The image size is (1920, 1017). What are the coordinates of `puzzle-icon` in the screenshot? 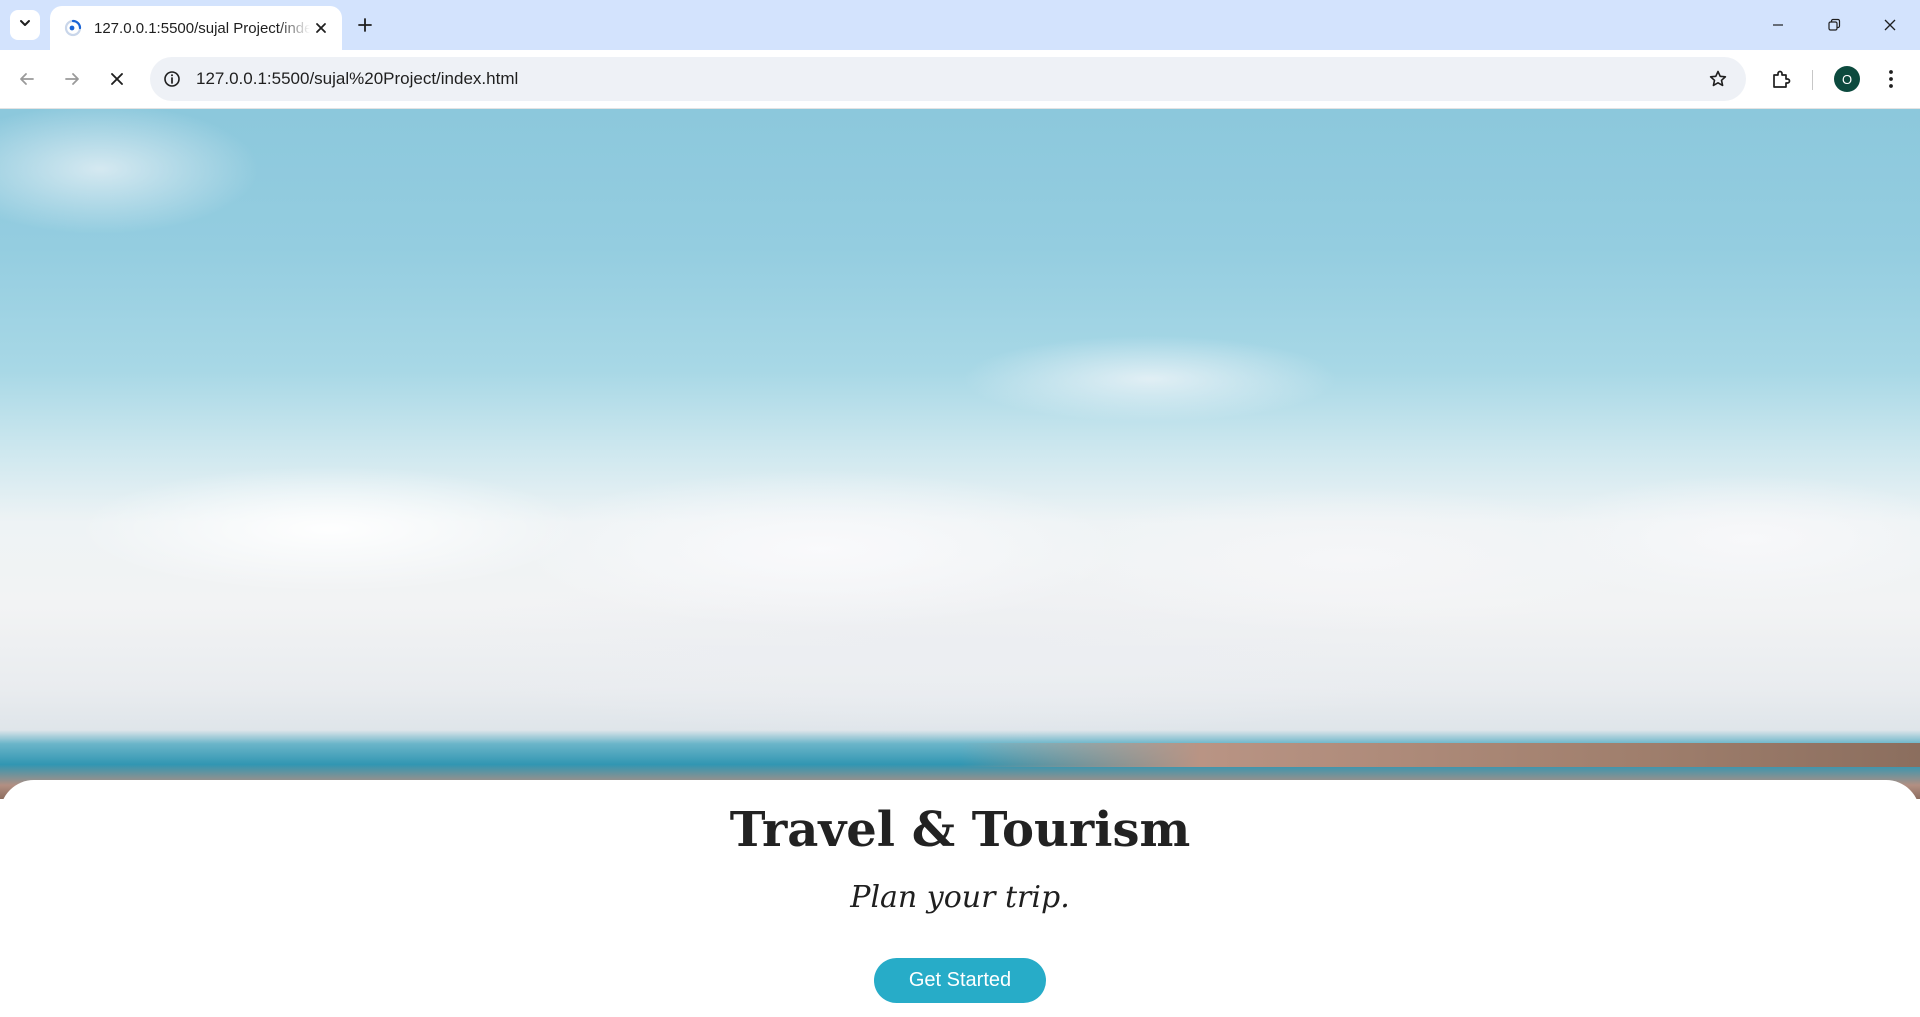 It's located at (1782, 79).